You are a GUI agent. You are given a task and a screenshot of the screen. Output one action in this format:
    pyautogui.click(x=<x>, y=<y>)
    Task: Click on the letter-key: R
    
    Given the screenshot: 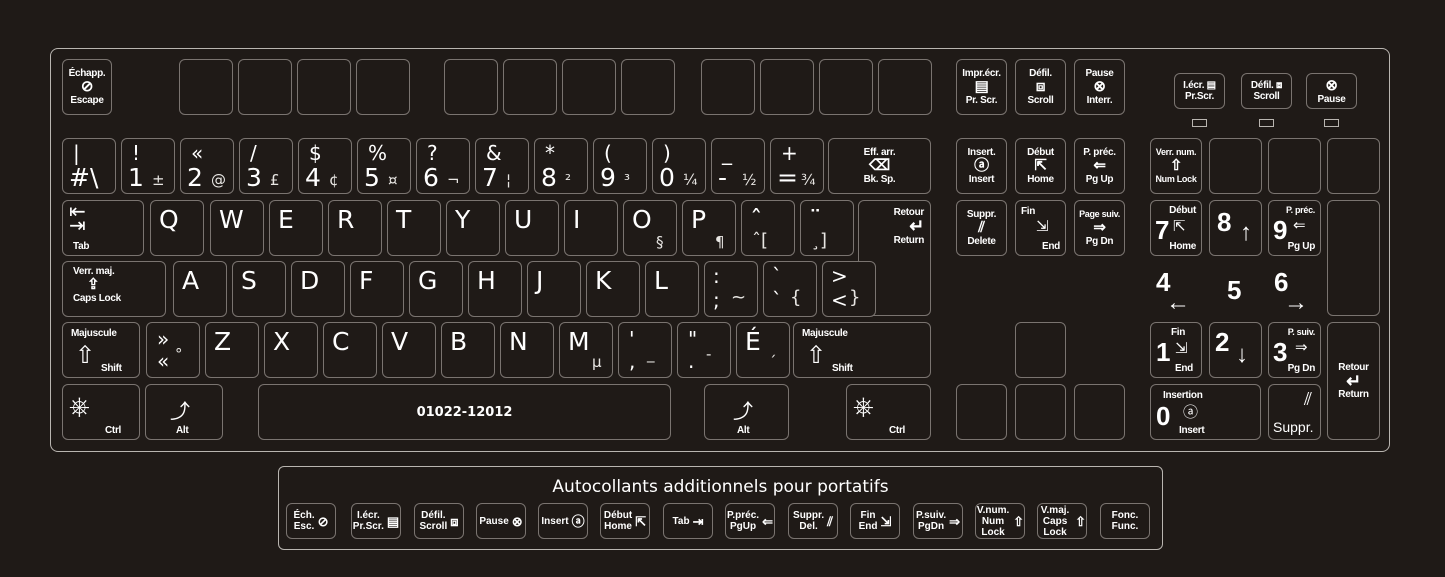 What is the action you would take?
    pyautogui.click(x=355, y=228)
    